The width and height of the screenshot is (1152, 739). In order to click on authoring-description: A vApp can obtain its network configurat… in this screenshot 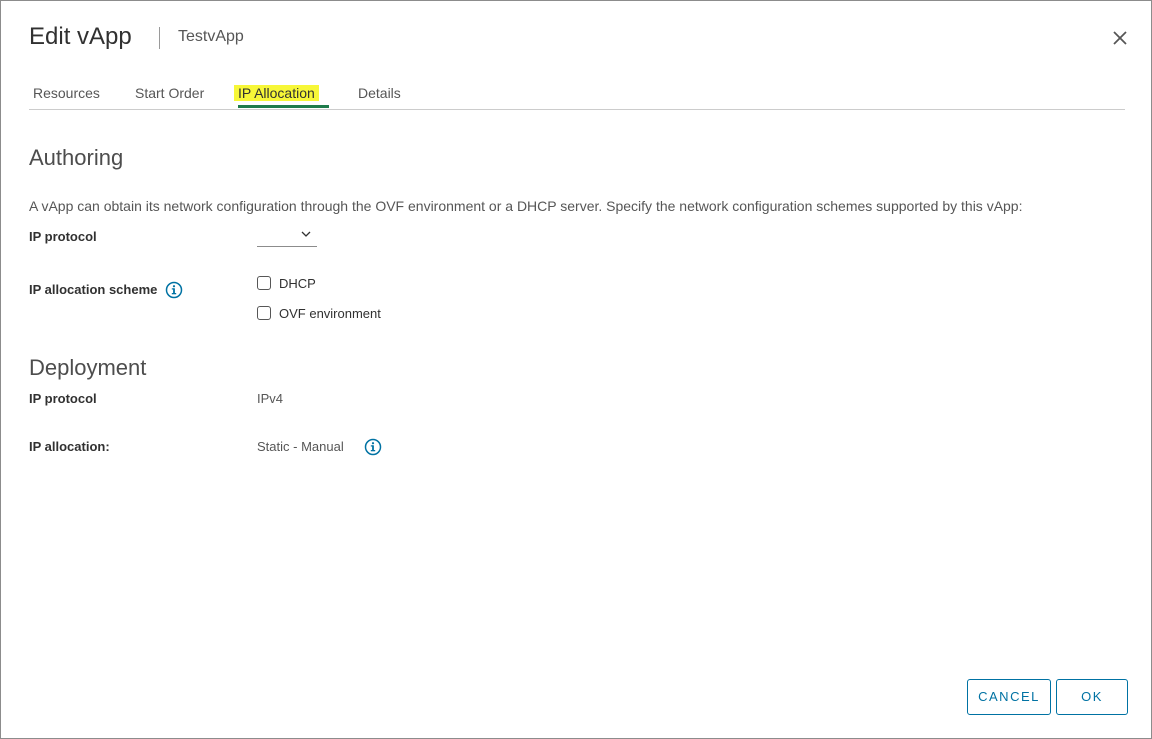, I will do `click(526, 206)`.